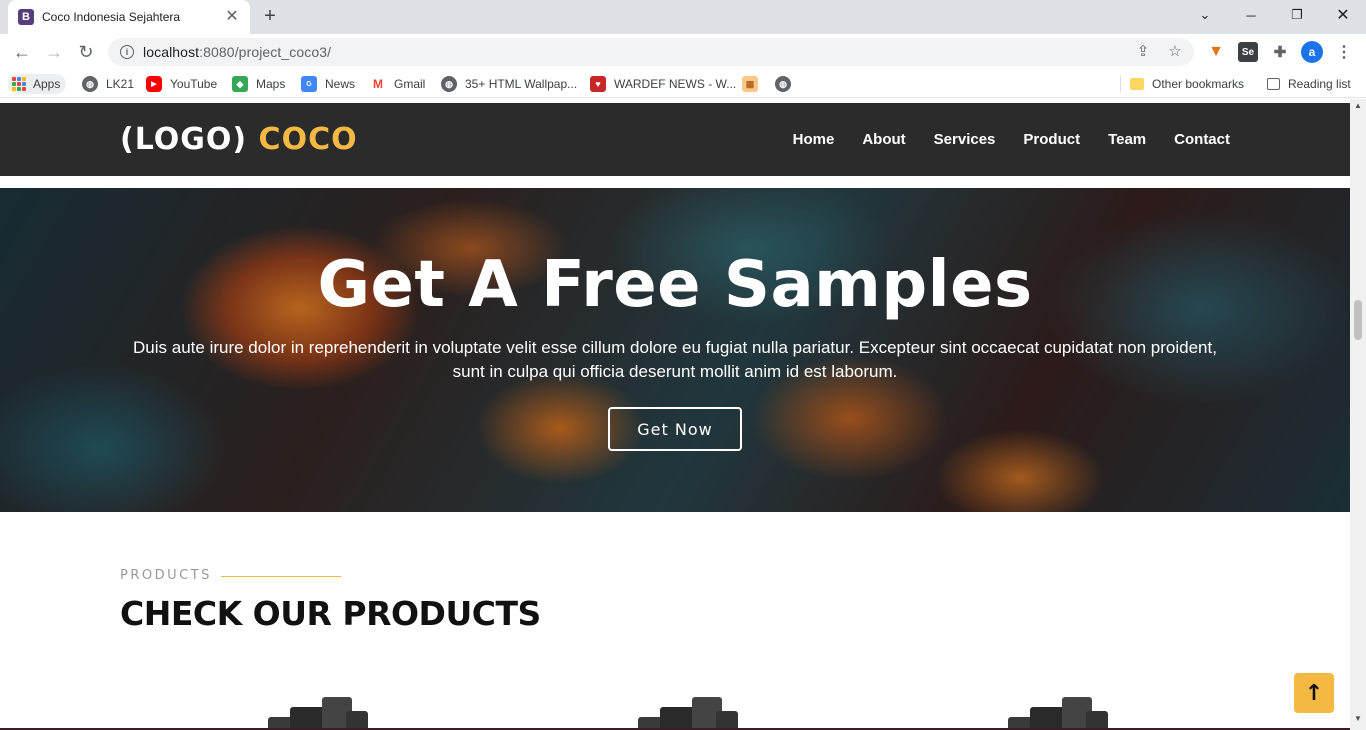 This screenshot has width=1366, height=730. What do you see at coordinates (1358, 718) in the screenshot?
I see `scroll-down-arrow-icon: ▼` at bounding box center [1358, 718].